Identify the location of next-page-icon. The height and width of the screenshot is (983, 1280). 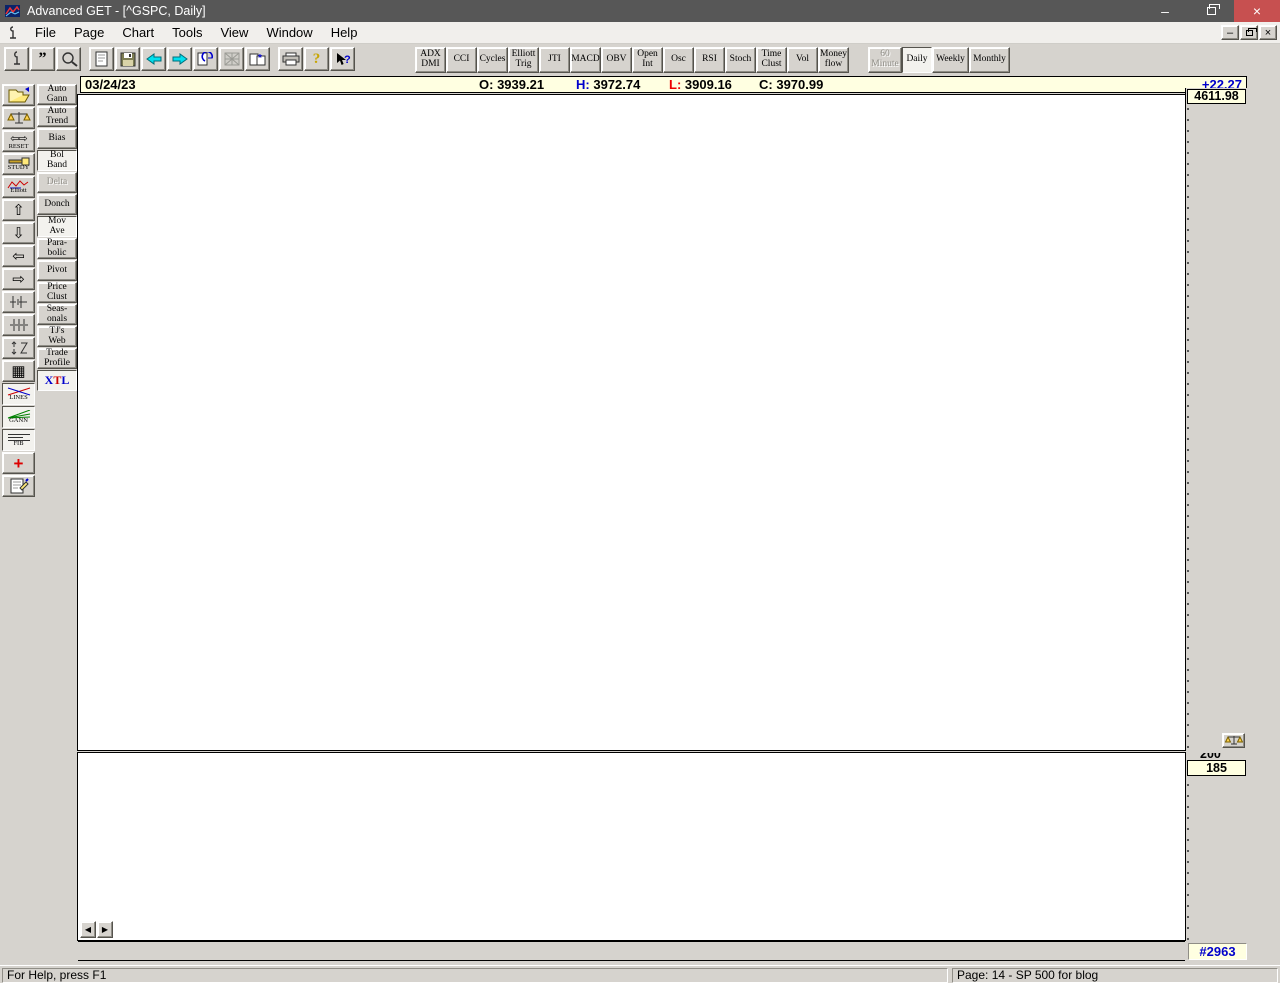
(180, 59).